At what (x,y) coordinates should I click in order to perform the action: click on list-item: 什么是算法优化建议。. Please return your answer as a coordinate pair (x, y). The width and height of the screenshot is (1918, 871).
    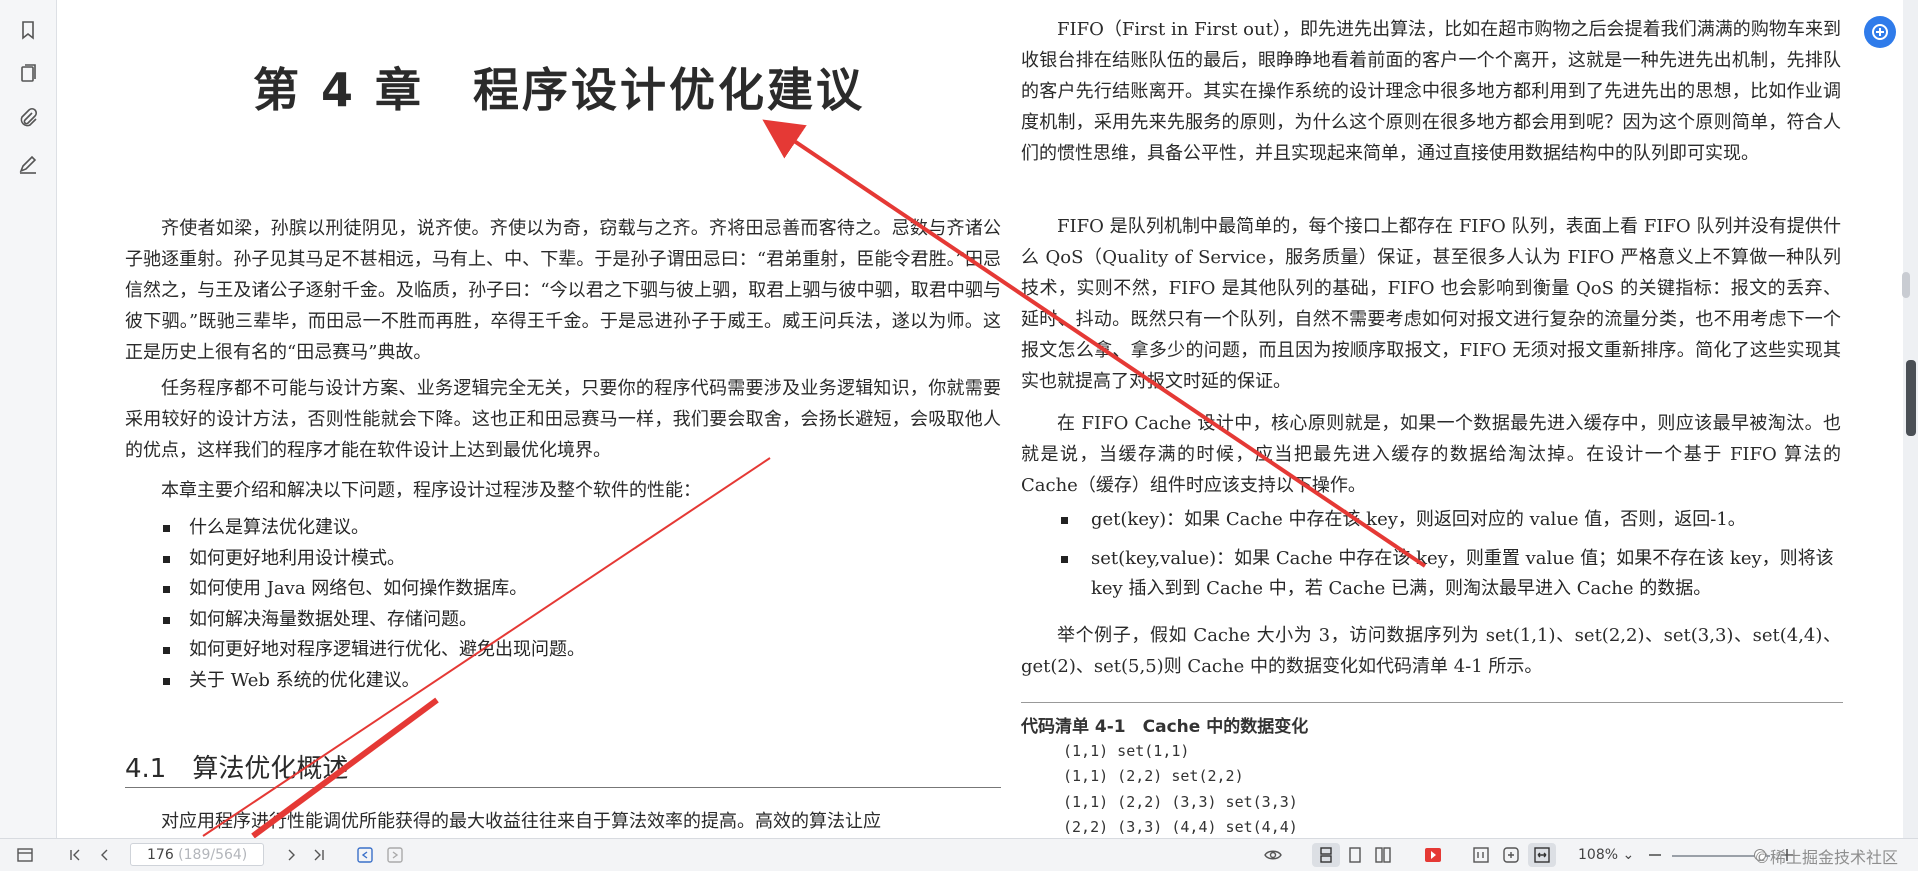
    Looking at the image, I should click on (374, 528).